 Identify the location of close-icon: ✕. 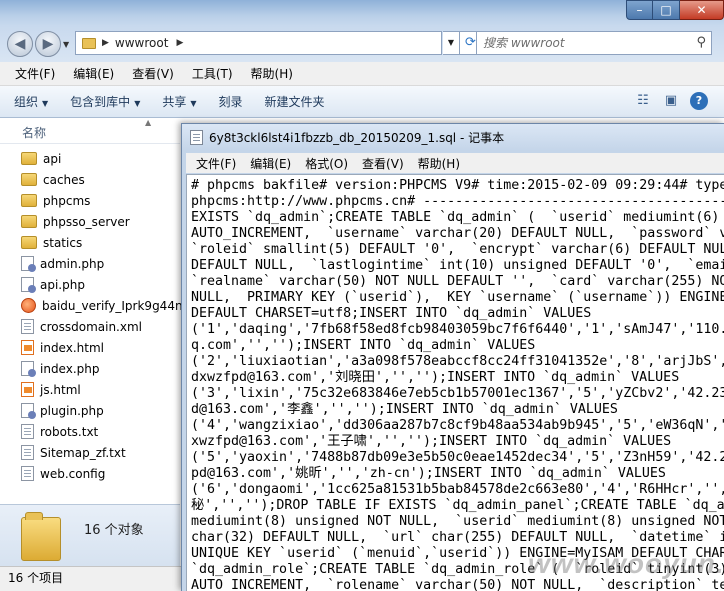
(702, 10).